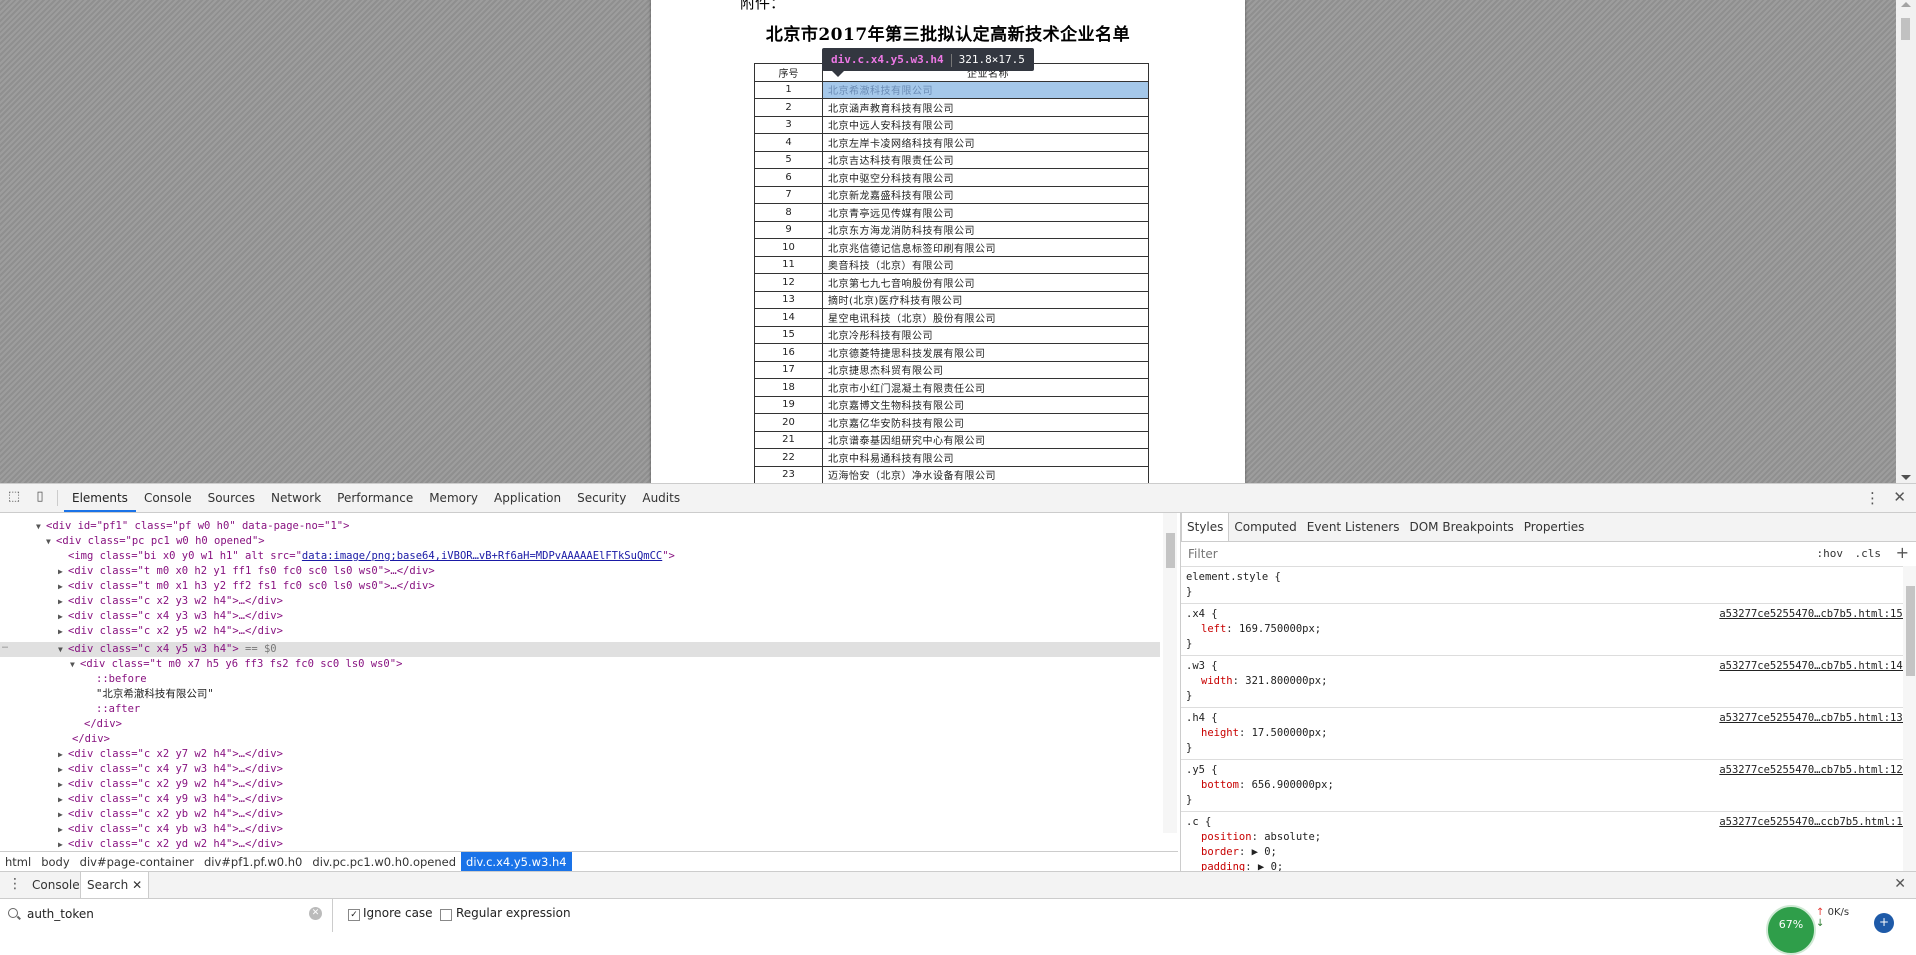  I want to click on css-property: height: 17.500000px;, so click(1549, 733).